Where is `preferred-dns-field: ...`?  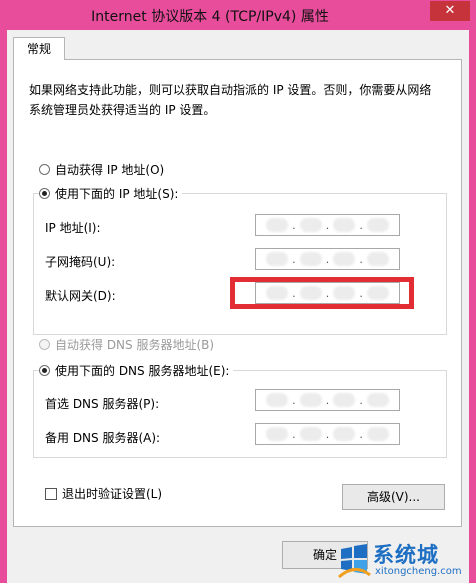 preferred-dns-field: ... is located at coordinates (327, 400).